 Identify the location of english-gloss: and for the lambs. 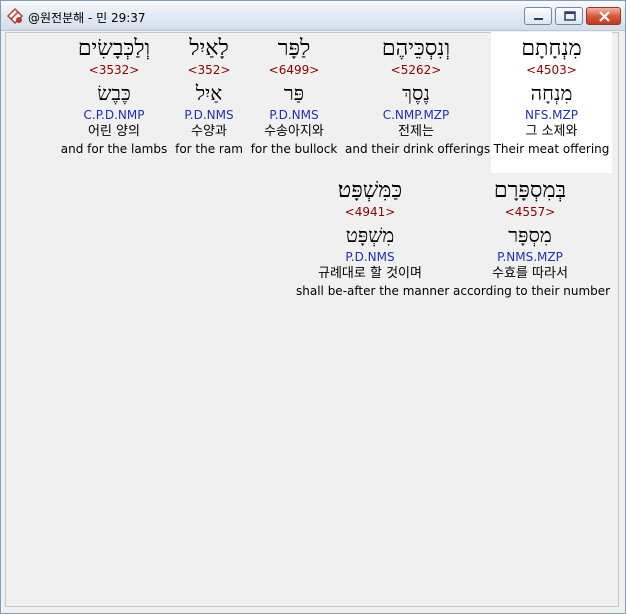
(114, 149).